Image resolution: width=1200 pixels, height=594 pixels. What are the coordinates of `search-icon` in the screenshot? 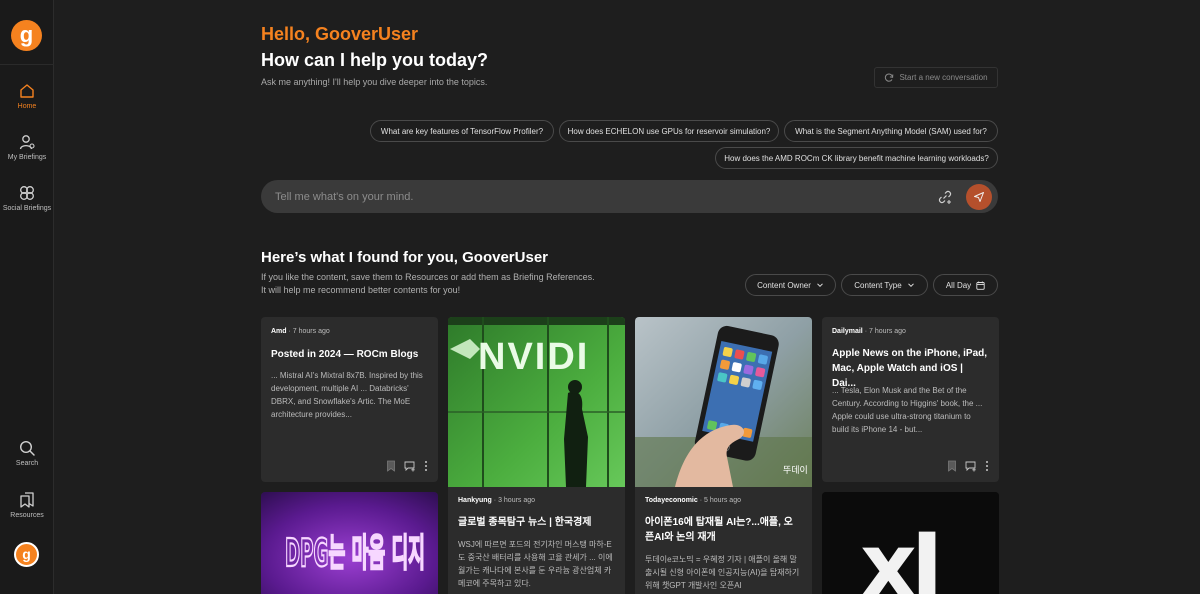 It's located at (27, 448).